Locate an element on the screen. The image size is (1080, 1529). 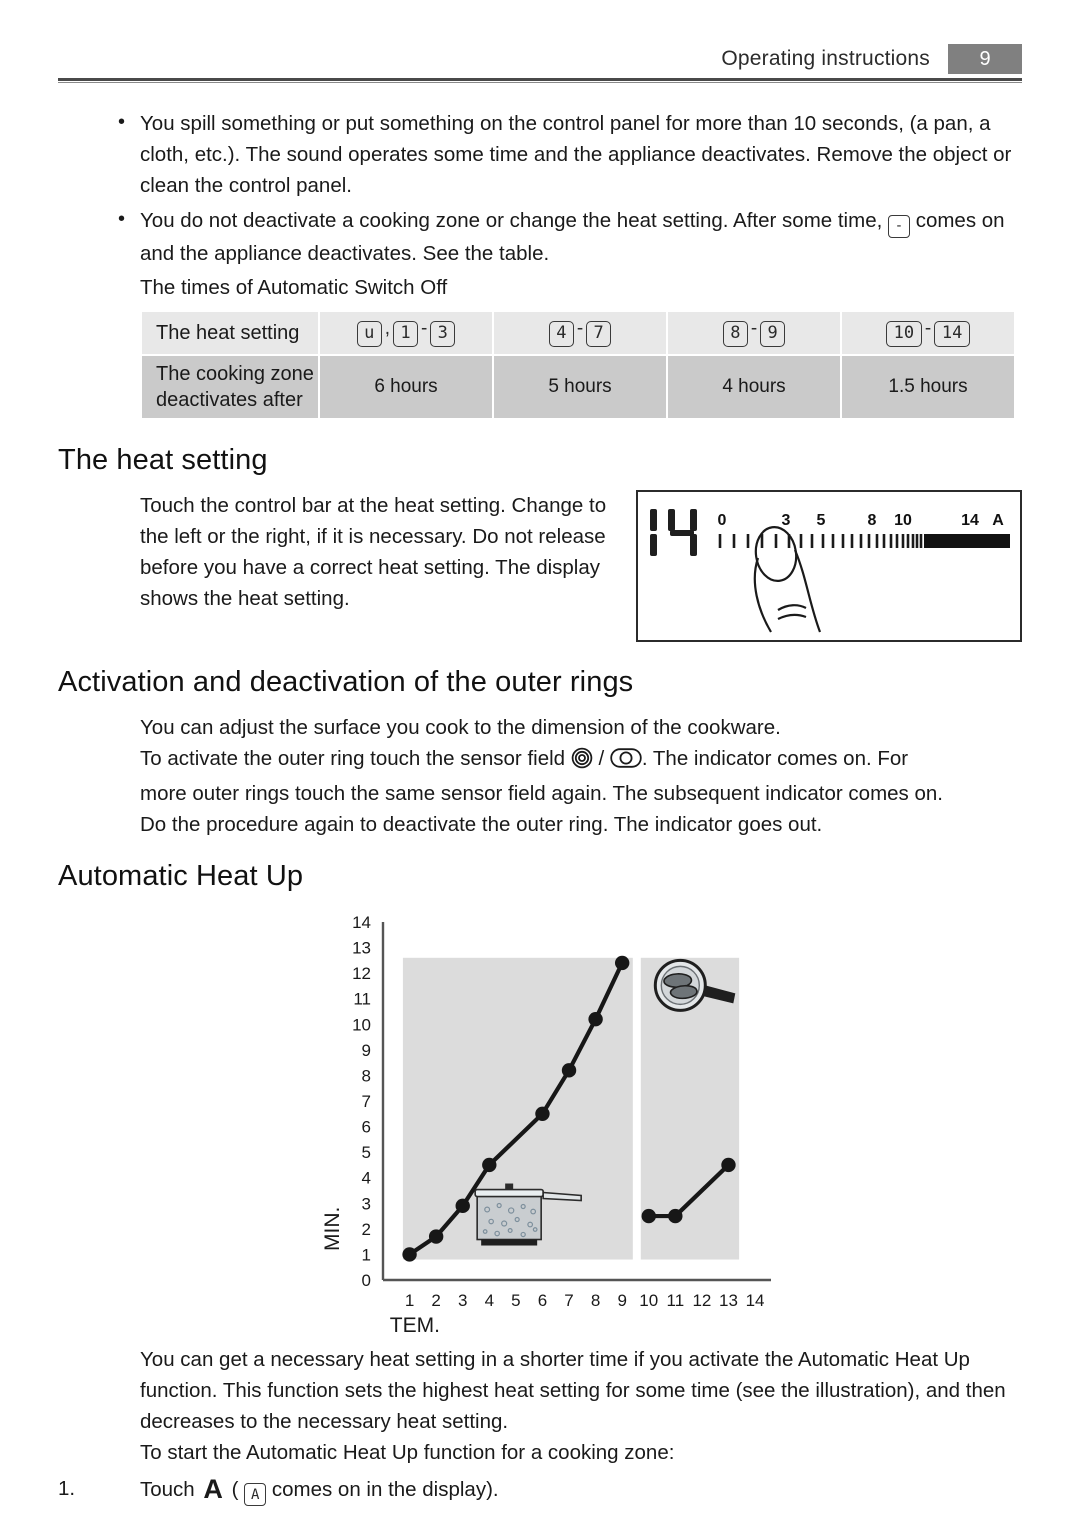
x-axis-title: TEM. is located at coordinates (415, 1325).